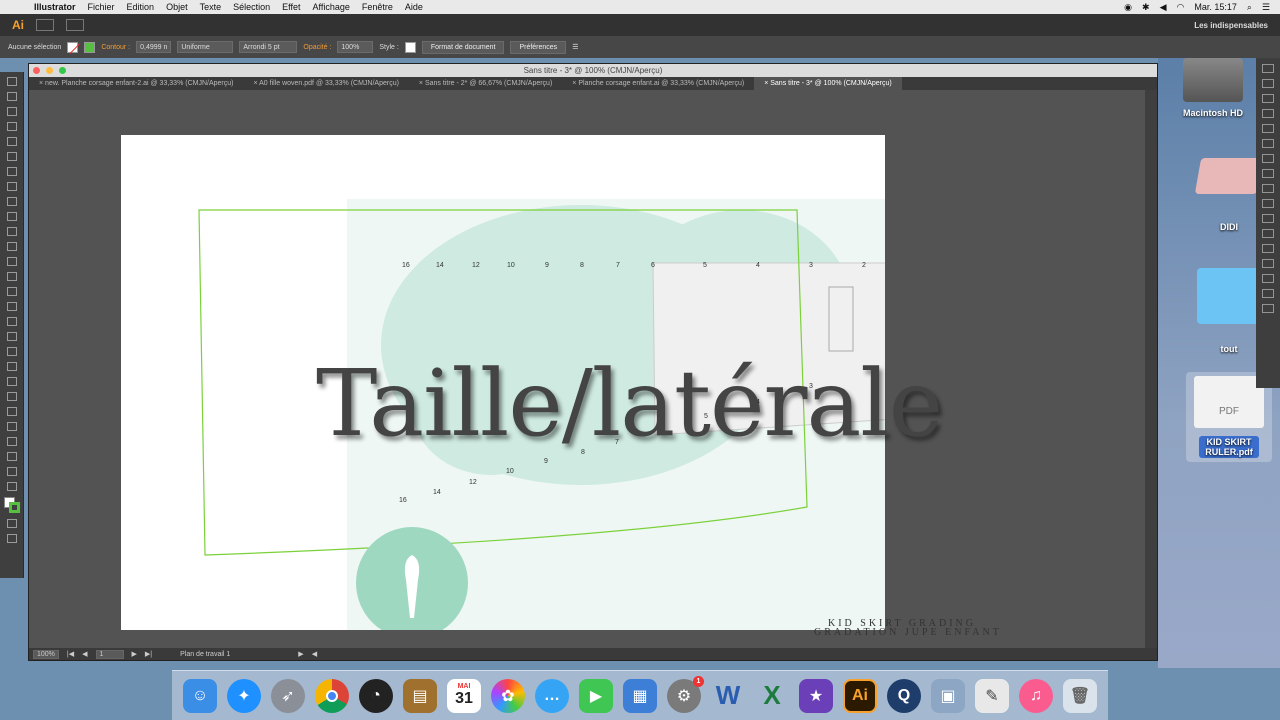 This screenshot has width=1280, height=720. Describe the element at coordinates (992, 695) in the screenshot. I see `dock-textedit: ✎` at that location.